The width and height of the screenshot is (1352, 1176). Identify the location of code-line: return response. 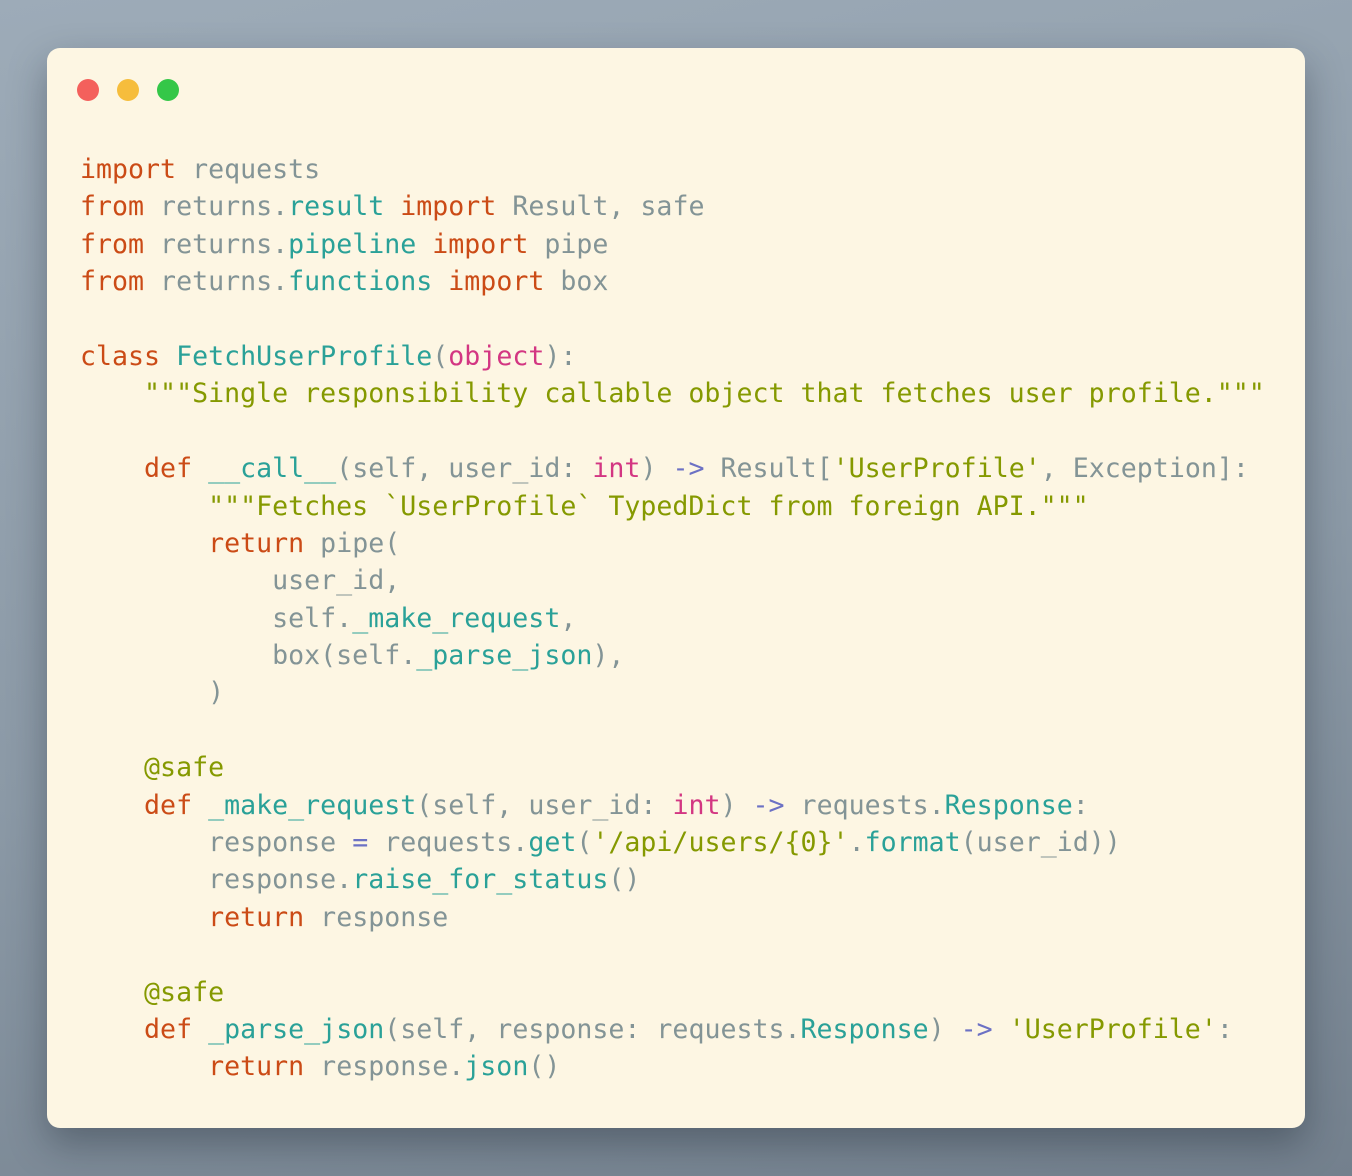
(328, 917).